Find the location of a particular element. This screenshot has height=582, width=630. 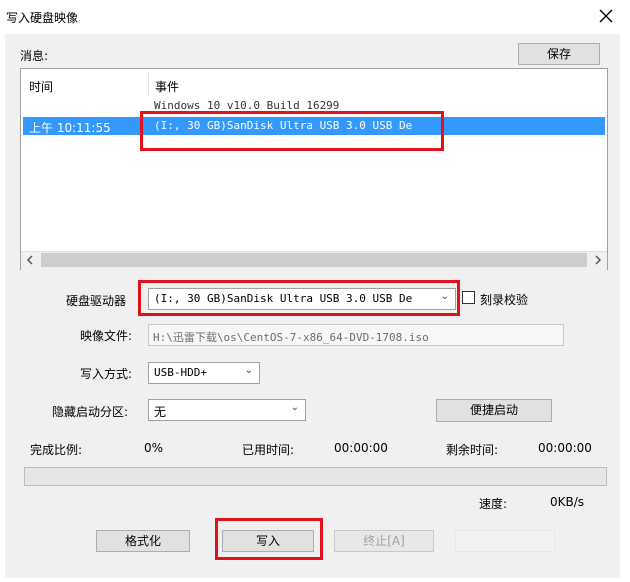

return-button is located at coordinates (505, 541).